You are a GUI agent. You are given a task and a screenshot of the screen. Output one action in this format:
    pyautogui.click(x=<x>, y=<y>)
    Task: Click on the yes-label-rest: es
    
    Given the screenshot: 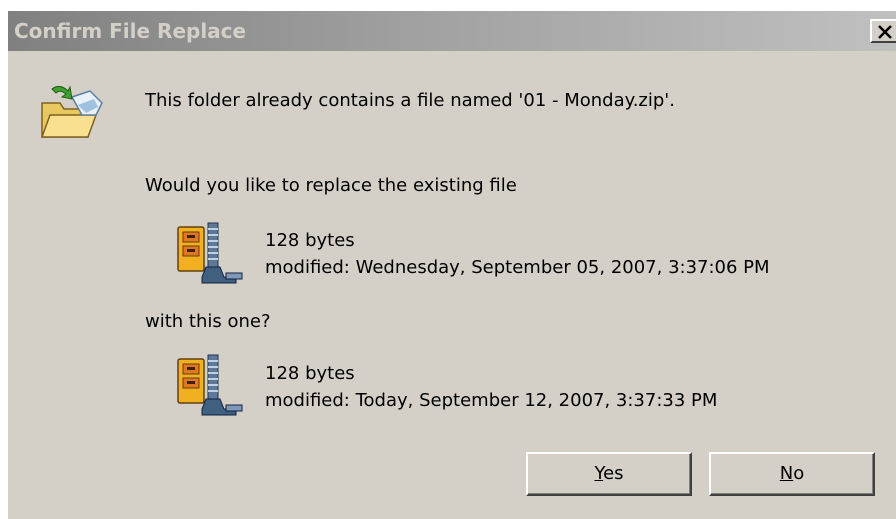 What is the action you would take?
    pyautogui.click(x=613, y=473)
    